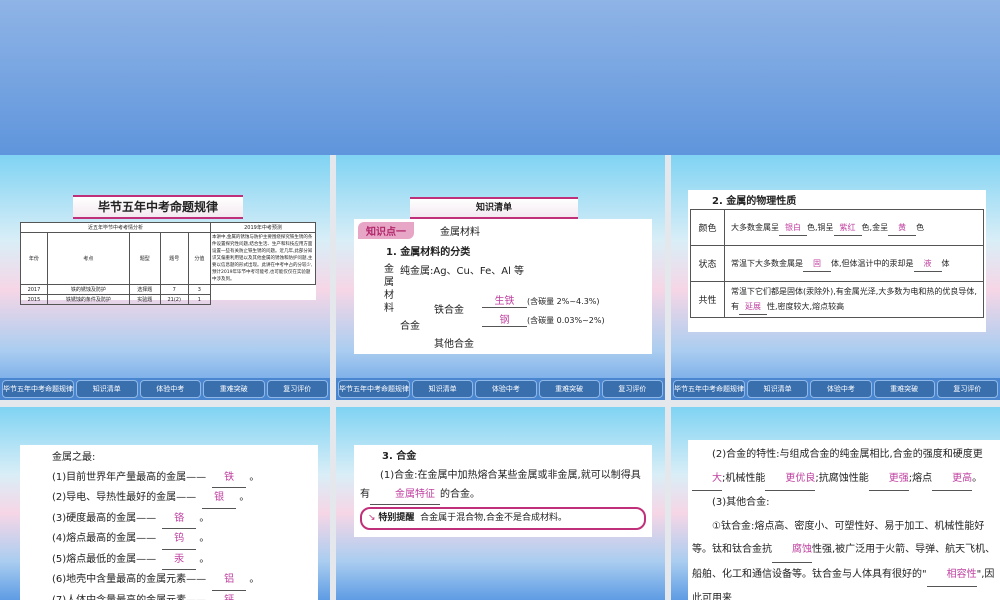  Describe the element at coordinates (372, 518) in the screenshot. I see `arrow-icon: ↘` at that location.